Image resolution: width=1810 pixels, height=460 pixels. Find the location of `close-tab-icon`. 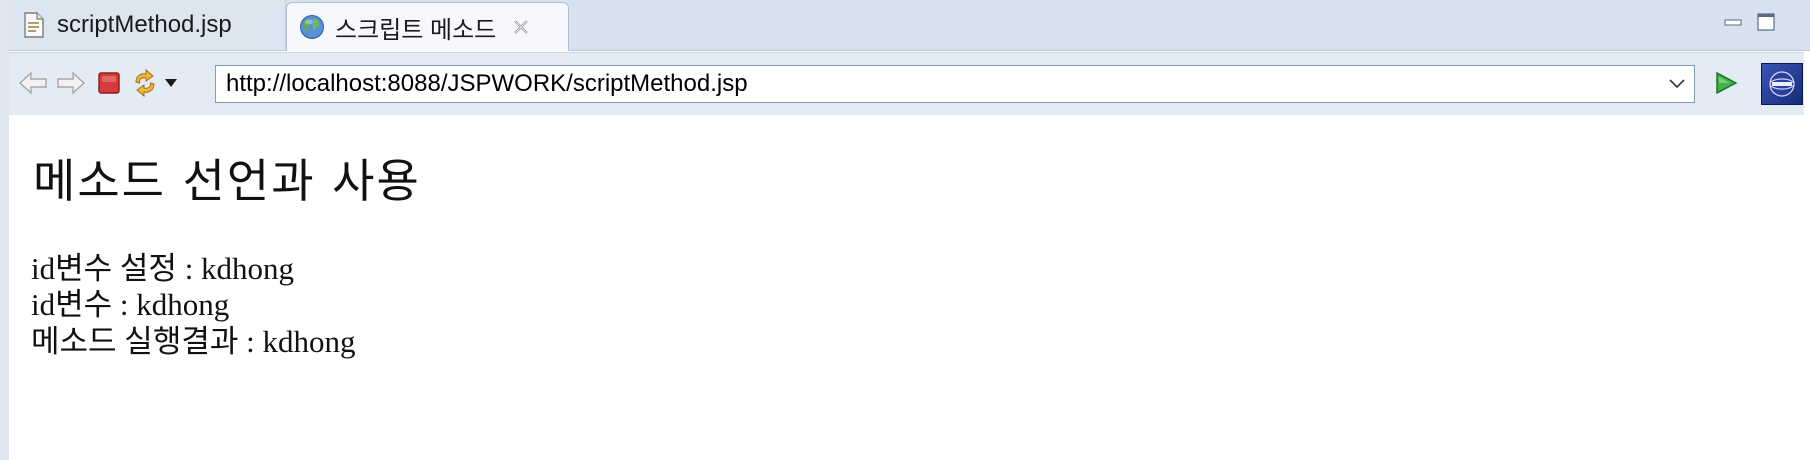

close-tab-icon is located at coordinates (521, 27).